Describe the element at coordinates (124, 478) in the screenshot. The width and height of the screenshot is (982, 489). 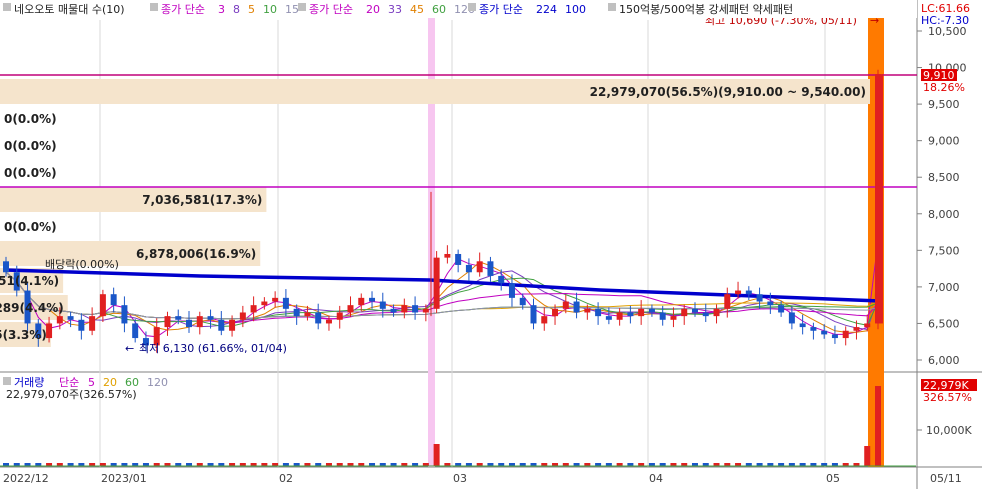
I see `date-label-2023-01: 2023/01` at that location.